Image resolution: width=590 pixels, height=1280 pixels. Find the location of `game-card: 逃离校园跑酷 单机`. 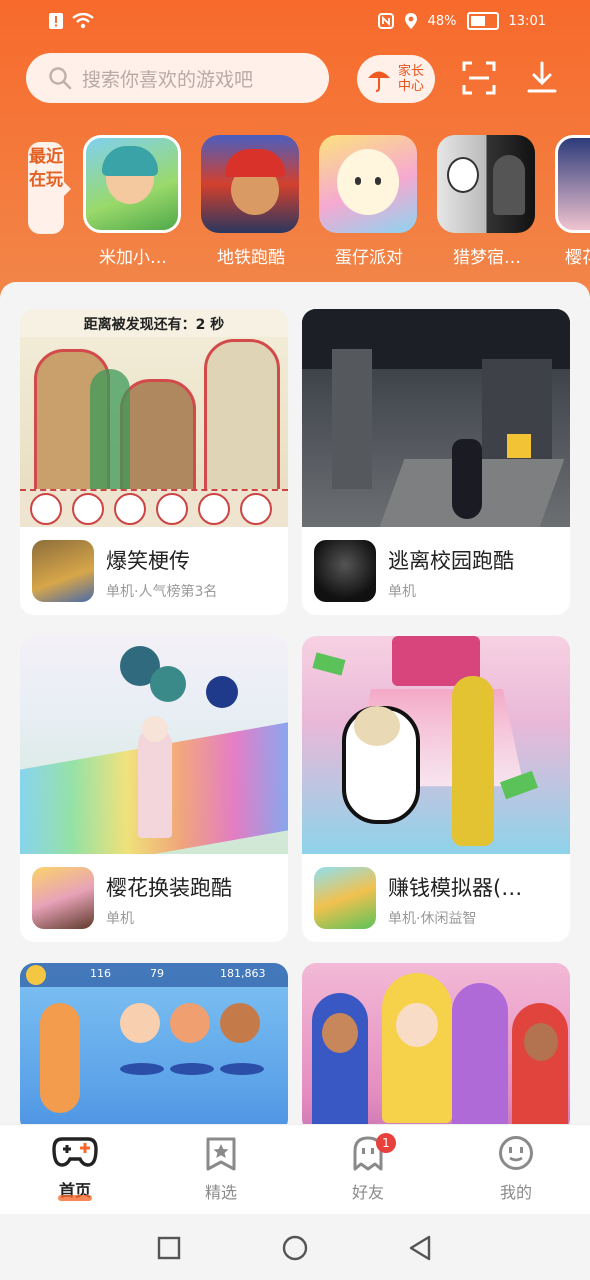

game-card: 逃离校园跑酷 单机 is located at coordinates (436, 462).